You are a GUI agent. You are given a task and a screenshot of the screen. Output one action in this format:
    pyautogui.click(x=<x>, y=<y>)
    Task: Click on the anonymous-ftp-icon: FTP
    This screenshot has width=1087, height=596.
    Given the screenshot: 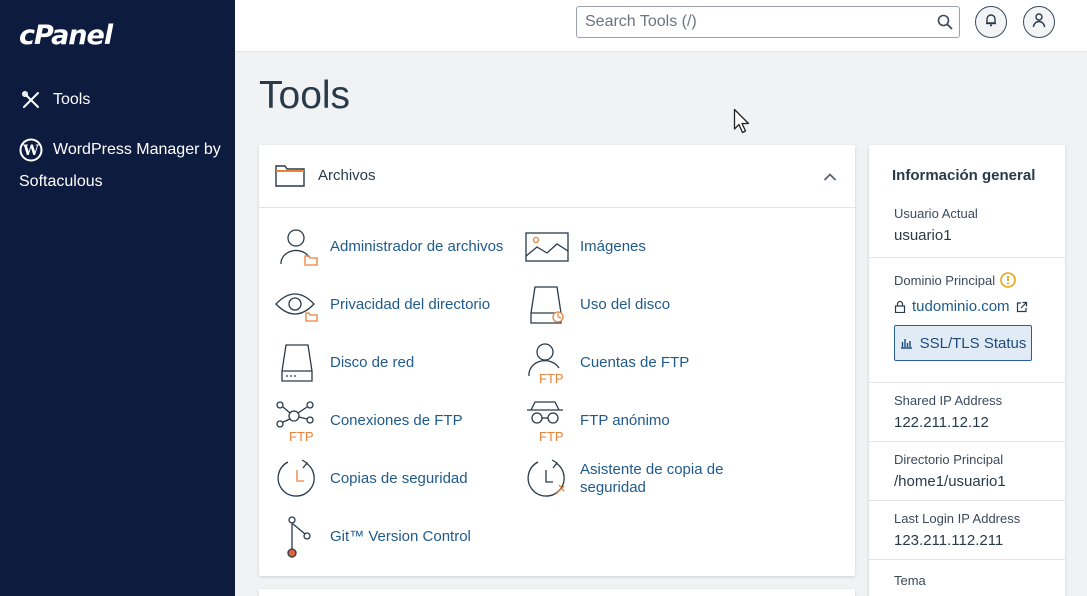 What is the action you would take?
    pyautogui.click(x=547, y=421)
    